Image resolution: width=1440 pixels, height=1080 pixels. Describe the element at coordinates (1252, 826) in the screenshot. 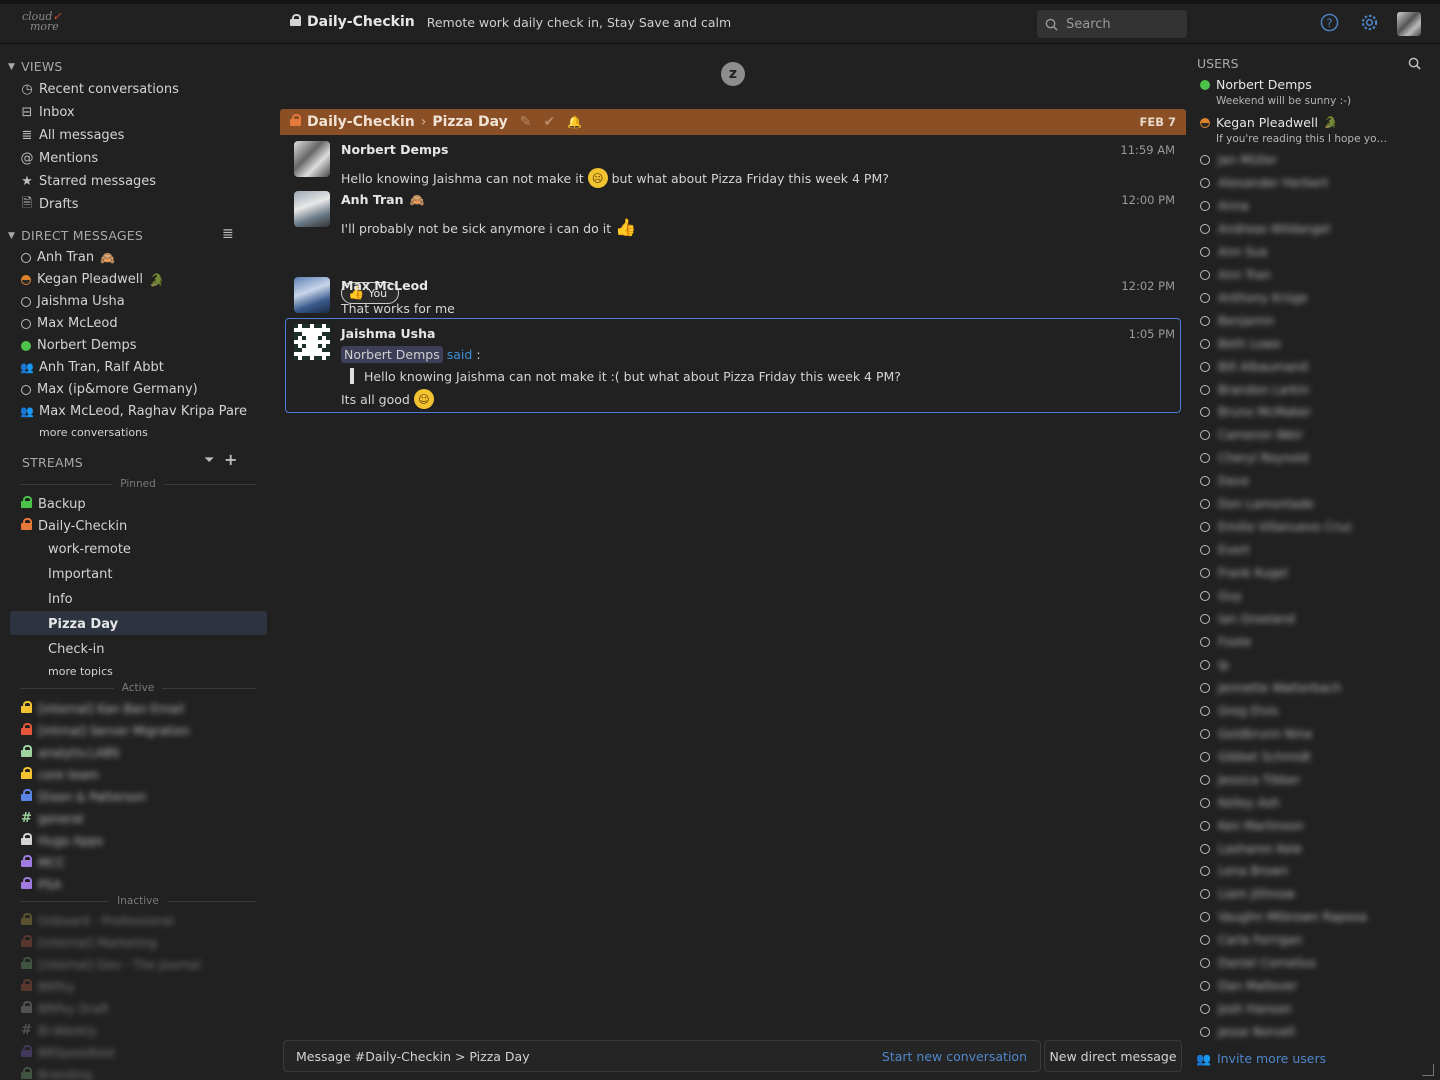

I see `user-offline: Ken Martinson` at that location.